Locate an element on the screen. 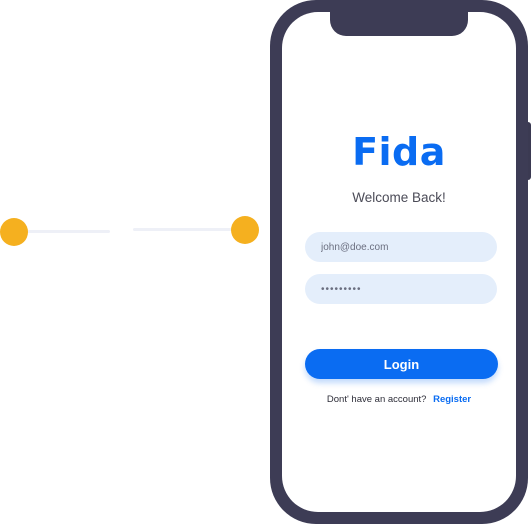 Image resolution: width=531 pixels, height=524 pixels. welcome-heading: Welcome Back! is located at coordinates (399, 197).